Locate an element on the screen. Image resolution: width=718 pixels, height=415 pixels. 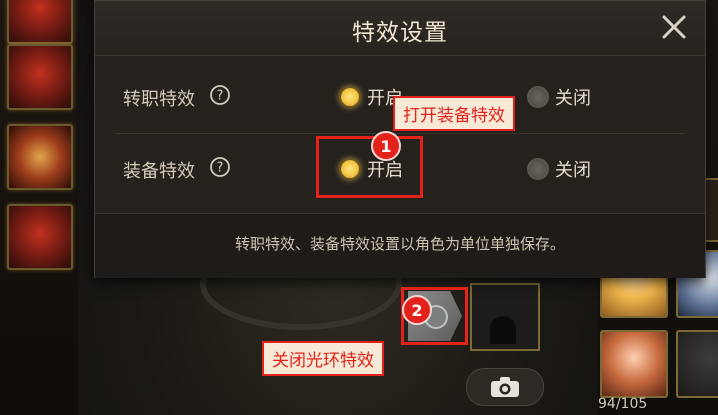
camera-icon is located at coordinates (505, 387).